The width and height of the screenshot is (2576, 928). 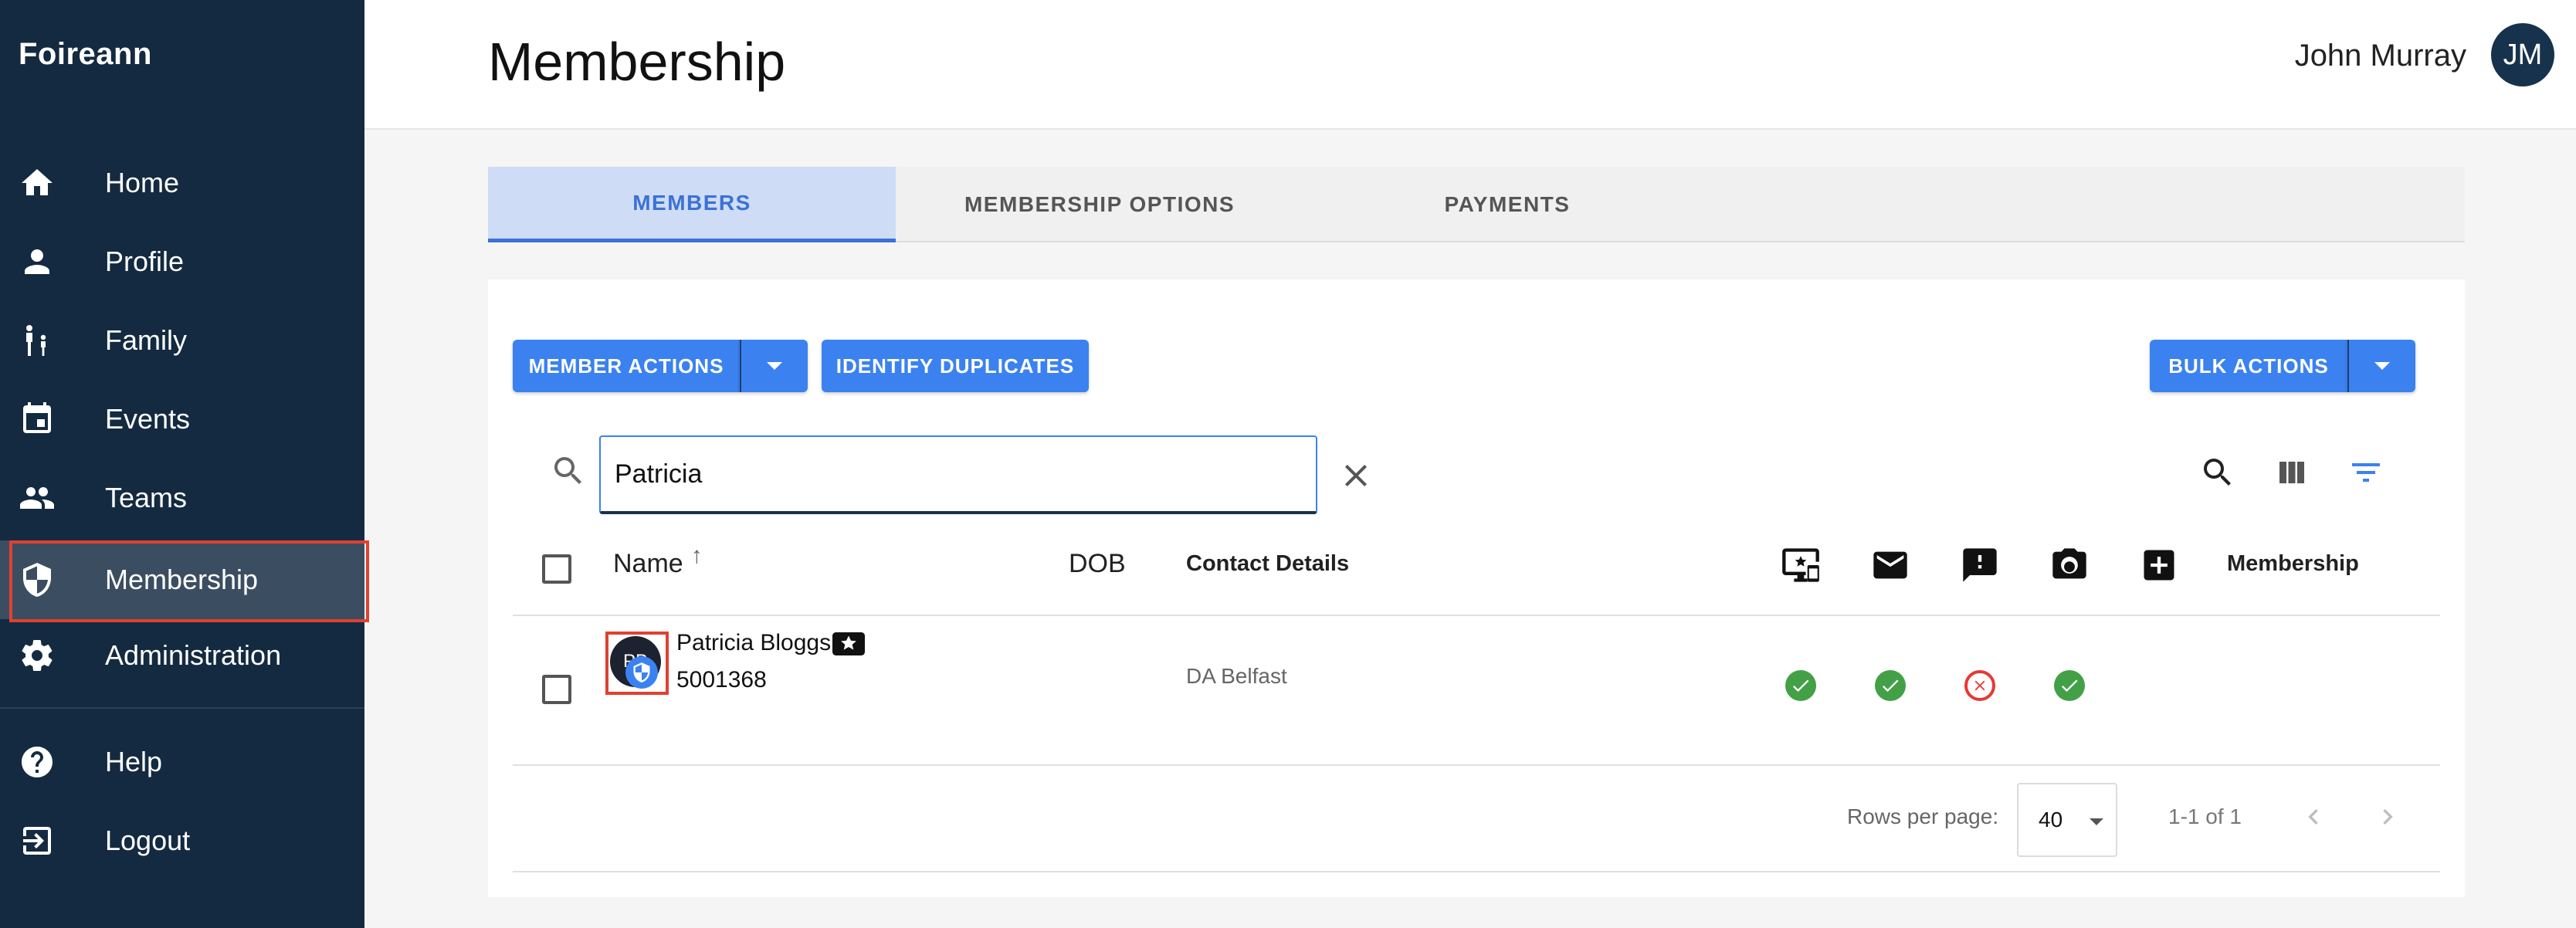 What do you see at coordinates (37, 340) in the screenshot?
I see `family-icon` at bounding box center [37, 340].